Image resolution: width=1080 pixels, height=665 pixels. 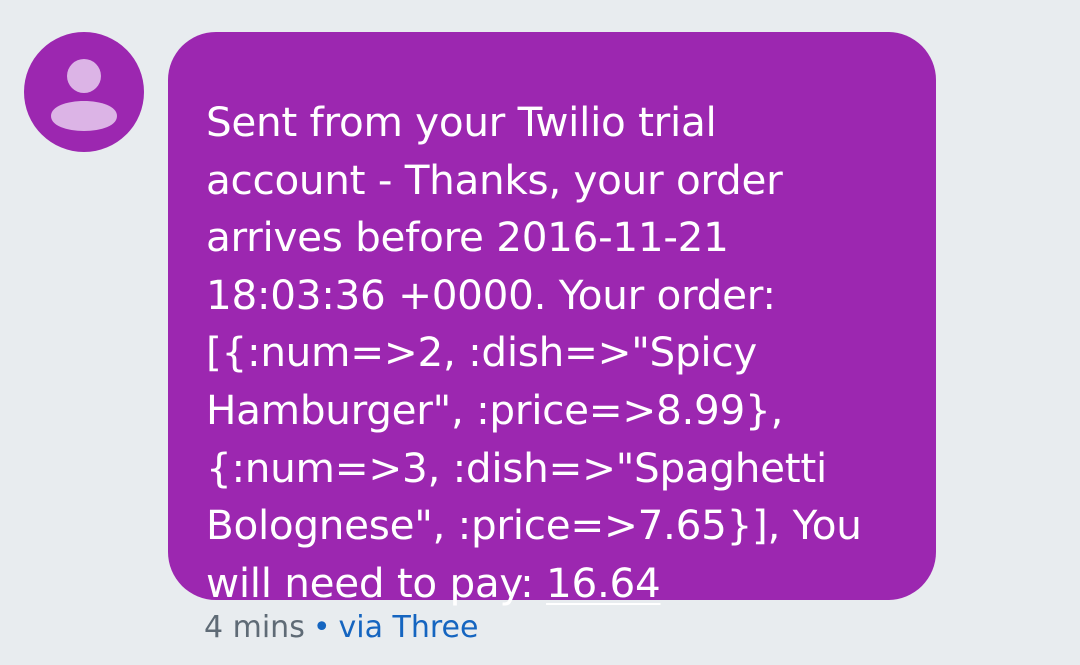 I want to click on message-line: account - Thanks, your order, so click(x=494, y=179).